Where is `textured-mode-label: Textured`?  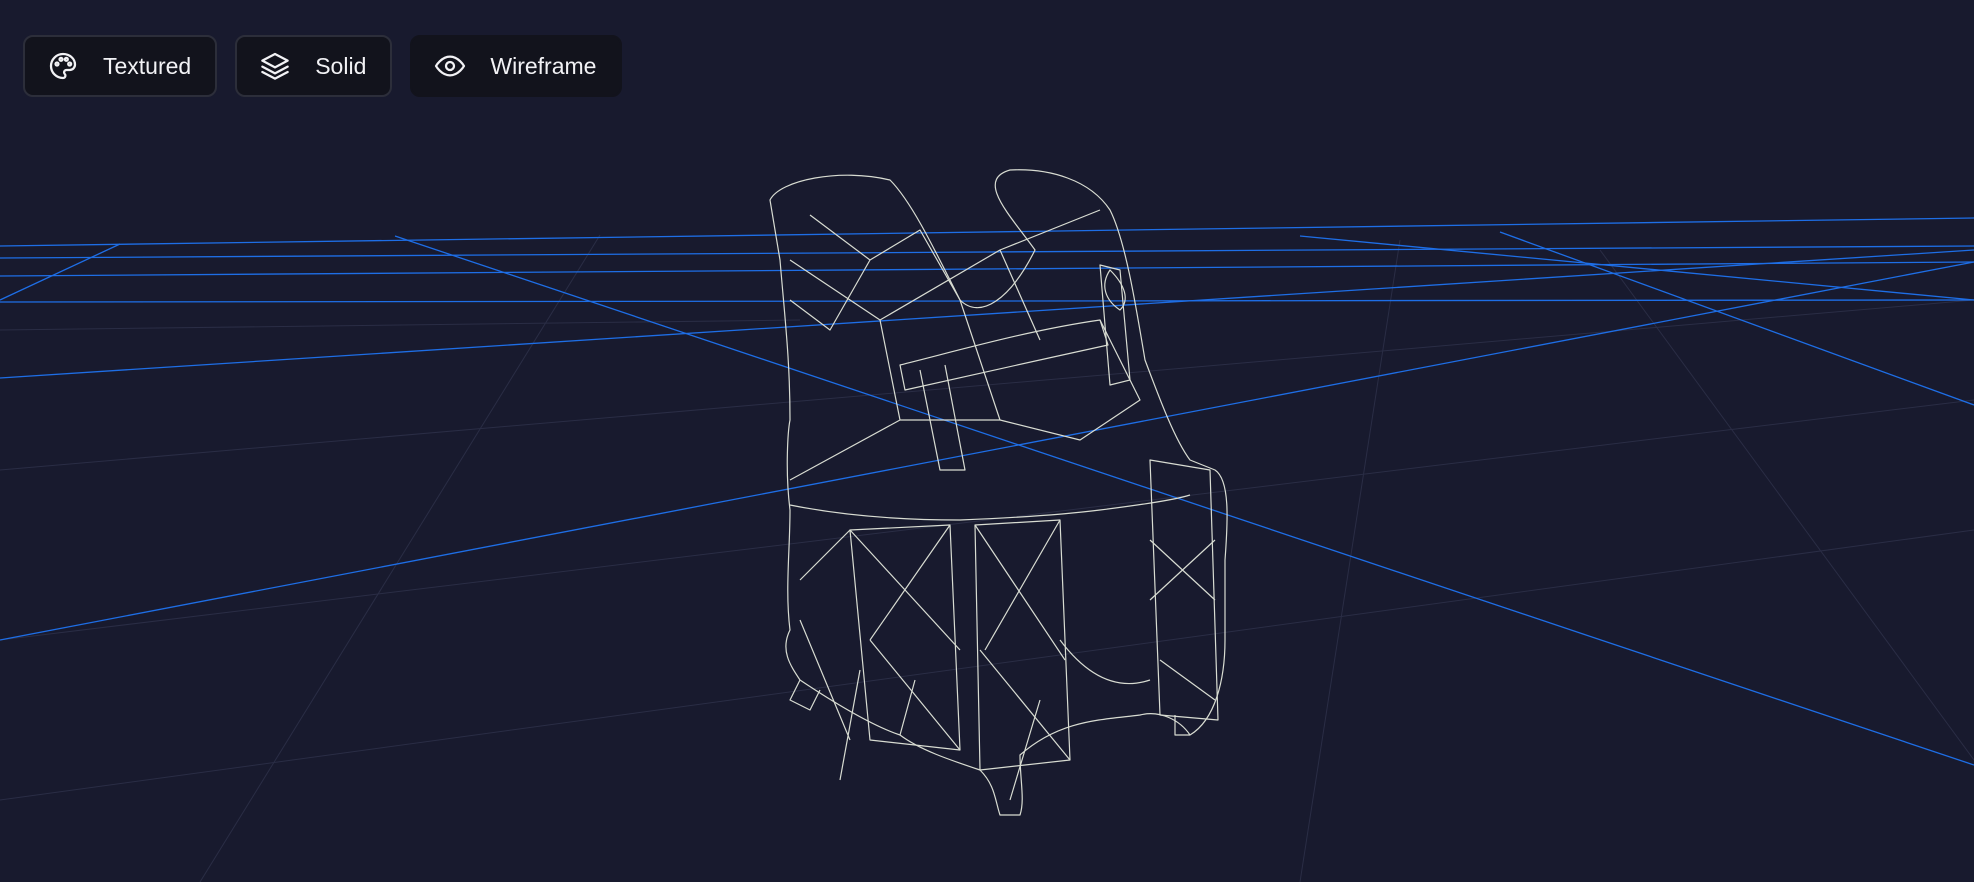
textured-mode-label: Textured is located at coordinates (147, 65).